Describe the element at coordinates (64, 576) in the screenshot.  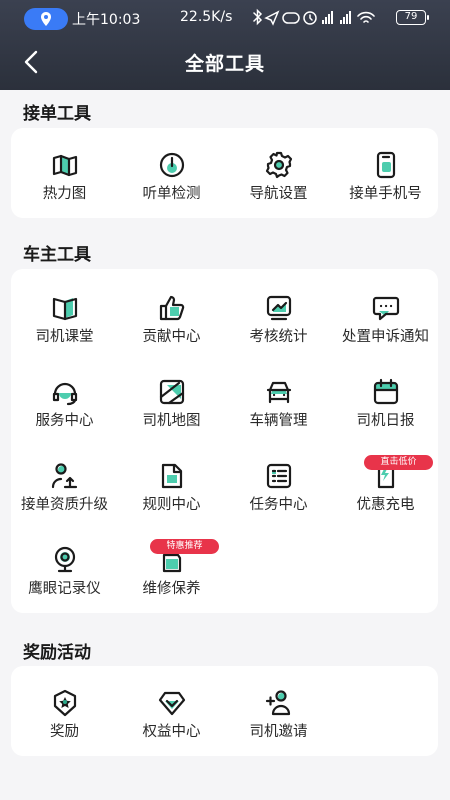
I see `tool-eagle-eye-recorder: 鹰眼记录仪` at that location.